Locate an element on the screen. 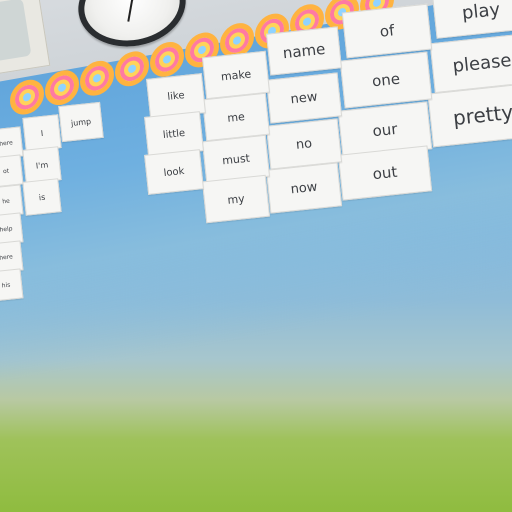  word-card: of is located at coordinates (387, 31).